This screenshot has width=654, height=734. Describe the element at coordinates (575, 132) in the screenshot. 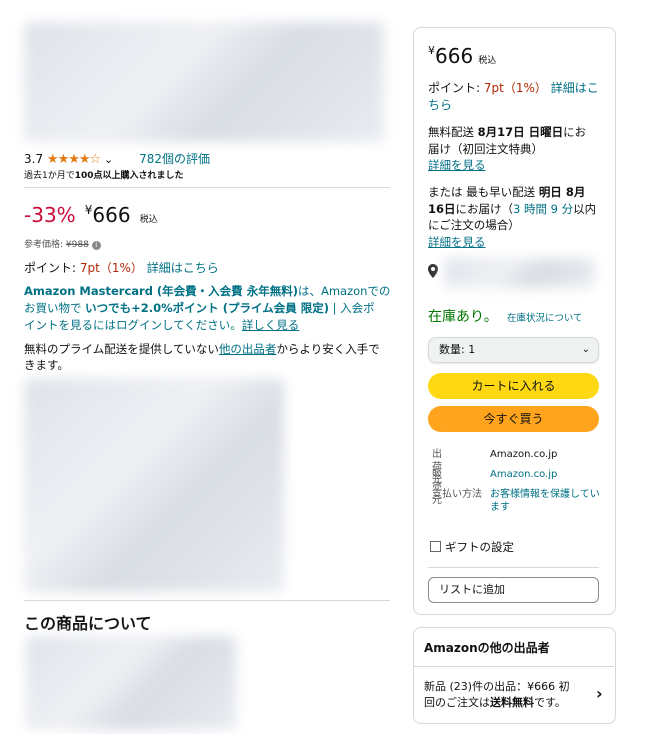

I see `delivery-suffix: にお` at that location.